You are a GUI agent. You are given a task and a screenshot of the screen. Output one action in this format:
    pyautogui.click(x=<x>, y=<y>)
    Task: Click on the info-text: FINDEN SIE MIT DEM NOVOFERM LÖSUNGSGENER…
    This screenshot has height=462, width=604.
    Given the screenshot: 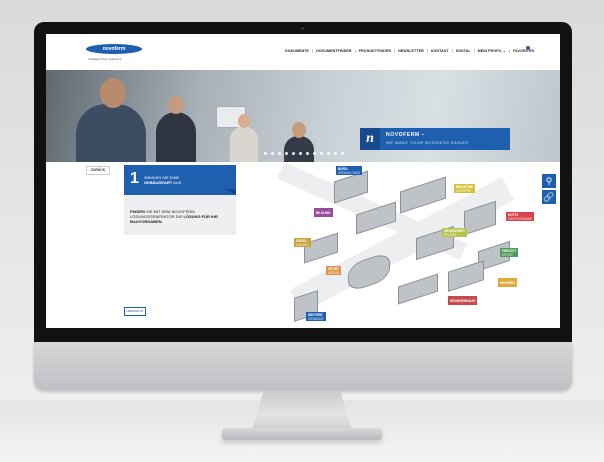 What is the action you would take?
    pyautogui.click(x=180, y=216)
    